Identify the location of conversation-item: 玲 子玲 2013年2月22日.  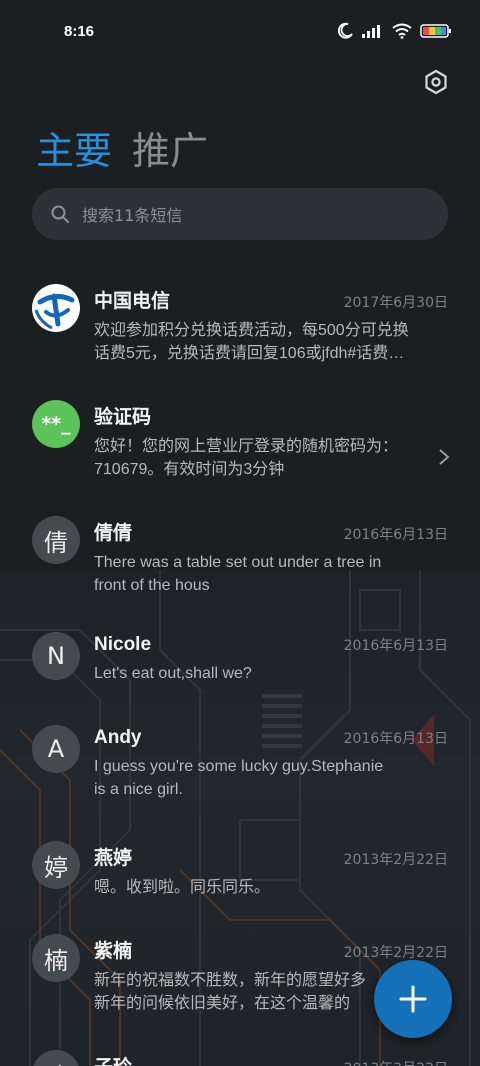
(240, 1051).